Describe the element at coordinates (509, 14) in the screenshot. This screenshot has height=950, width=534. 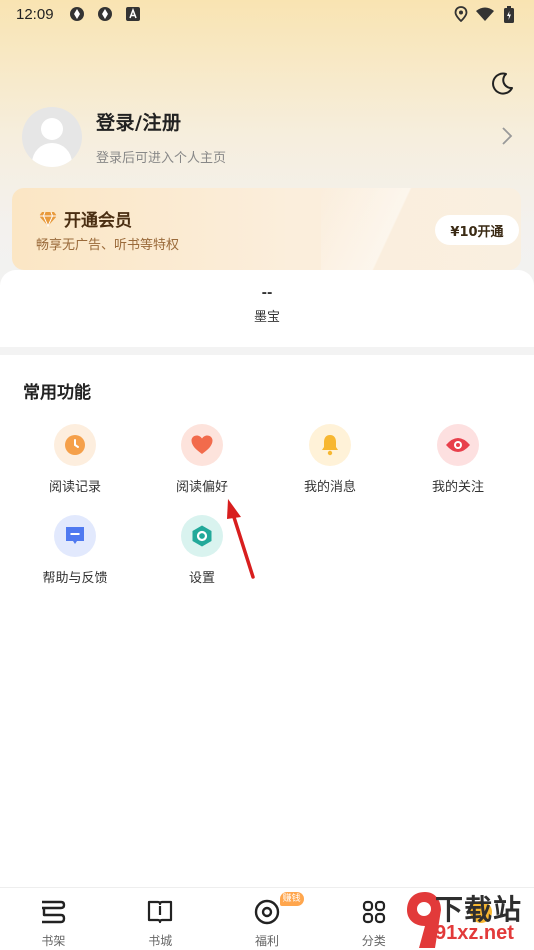
I see `battery-icon` at that location.